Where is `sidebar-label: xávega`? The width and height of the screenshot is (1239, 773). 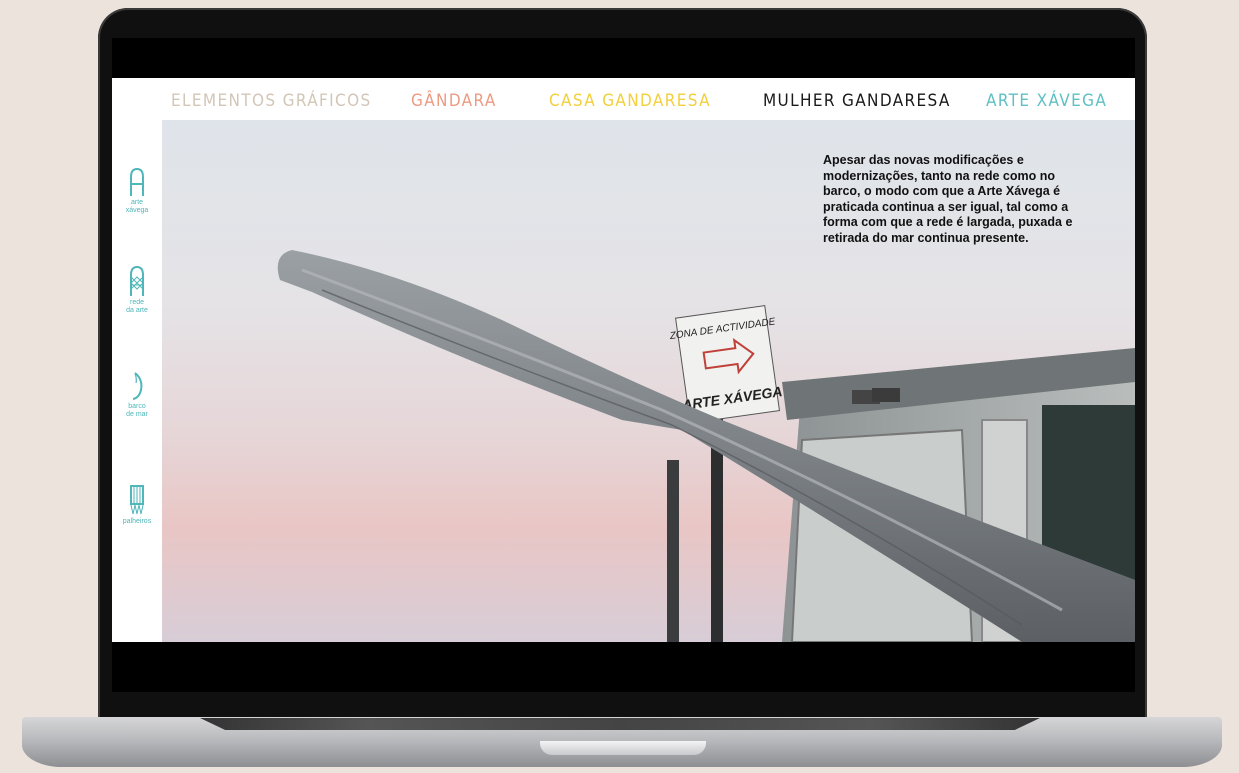 sidebar-label: xávega is located at coordinates (137, 210).